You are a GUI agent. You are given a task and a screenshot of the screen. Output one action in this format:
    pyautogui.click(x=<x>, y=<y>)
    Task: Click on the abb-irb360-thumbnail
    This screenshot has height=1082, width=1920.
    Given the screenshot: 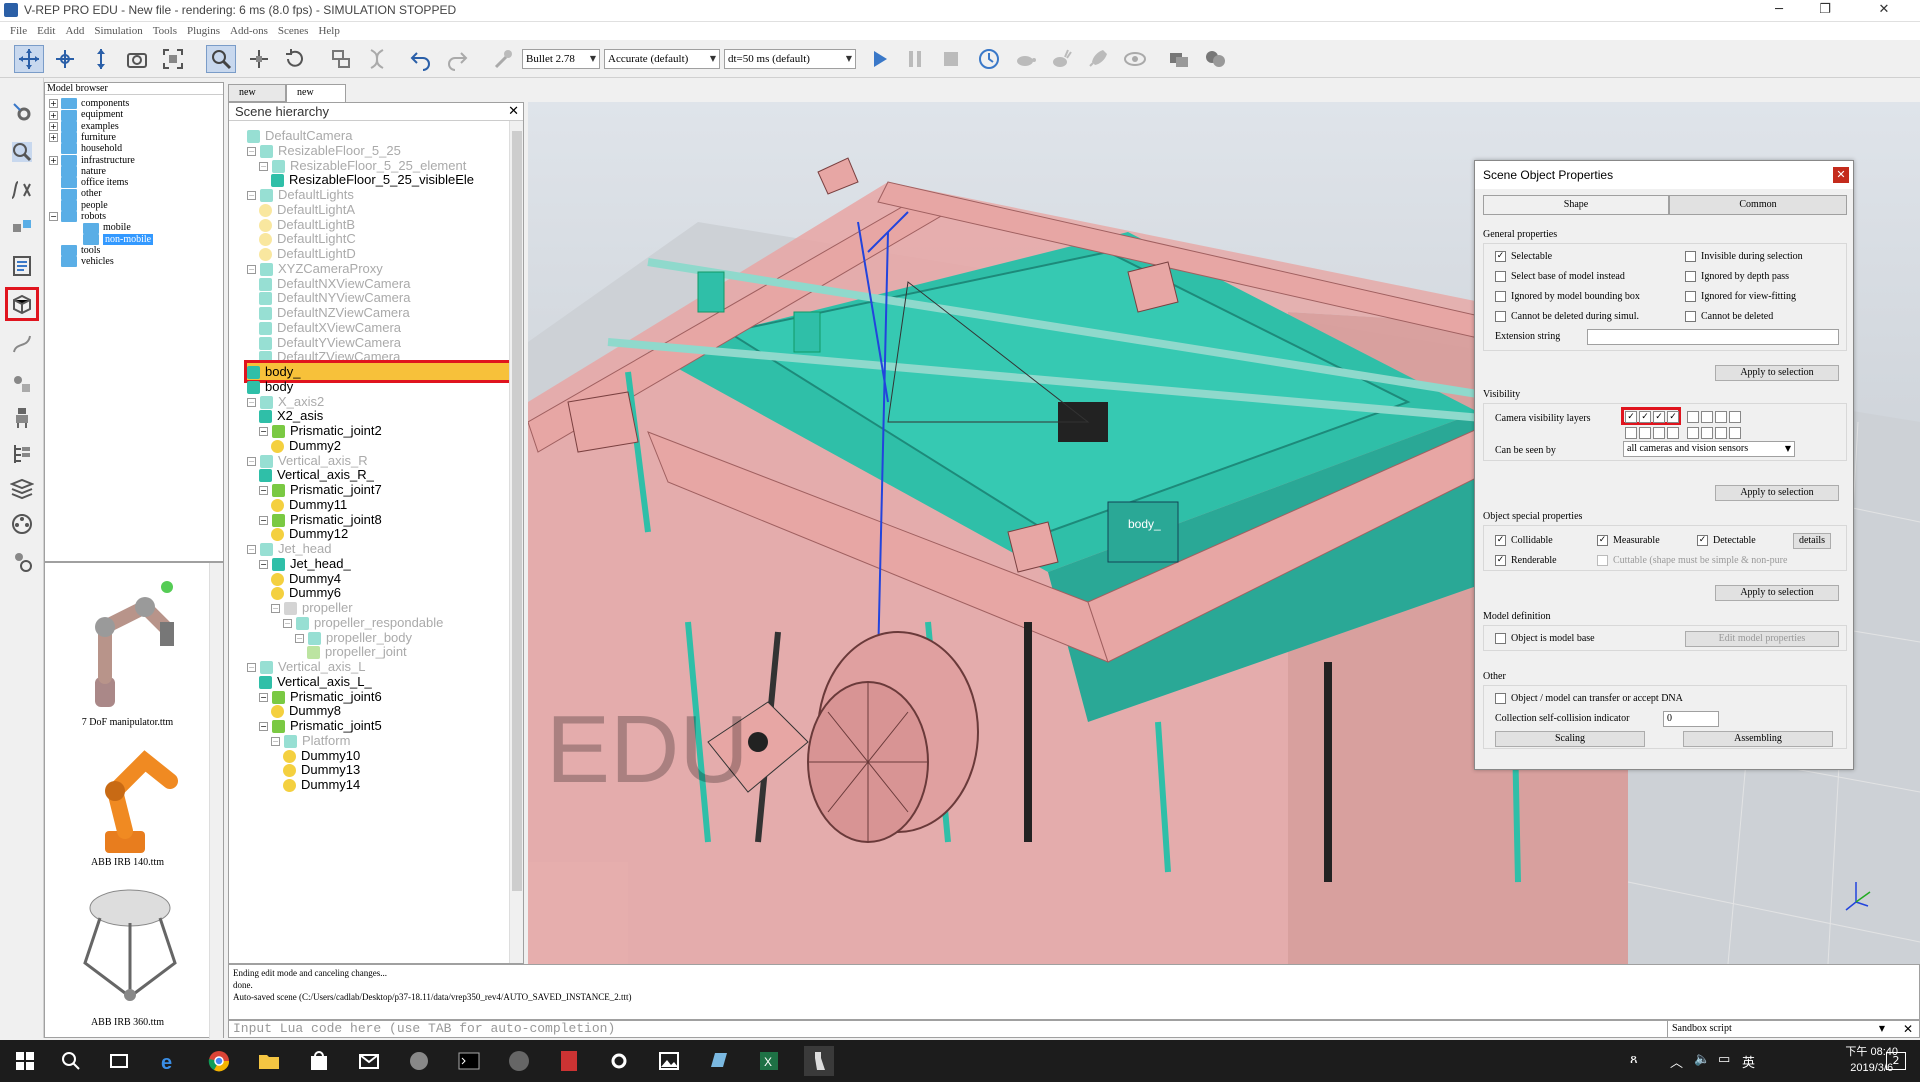 What is the action you would take?
    pyautogui.click(x=130, y=948)
    